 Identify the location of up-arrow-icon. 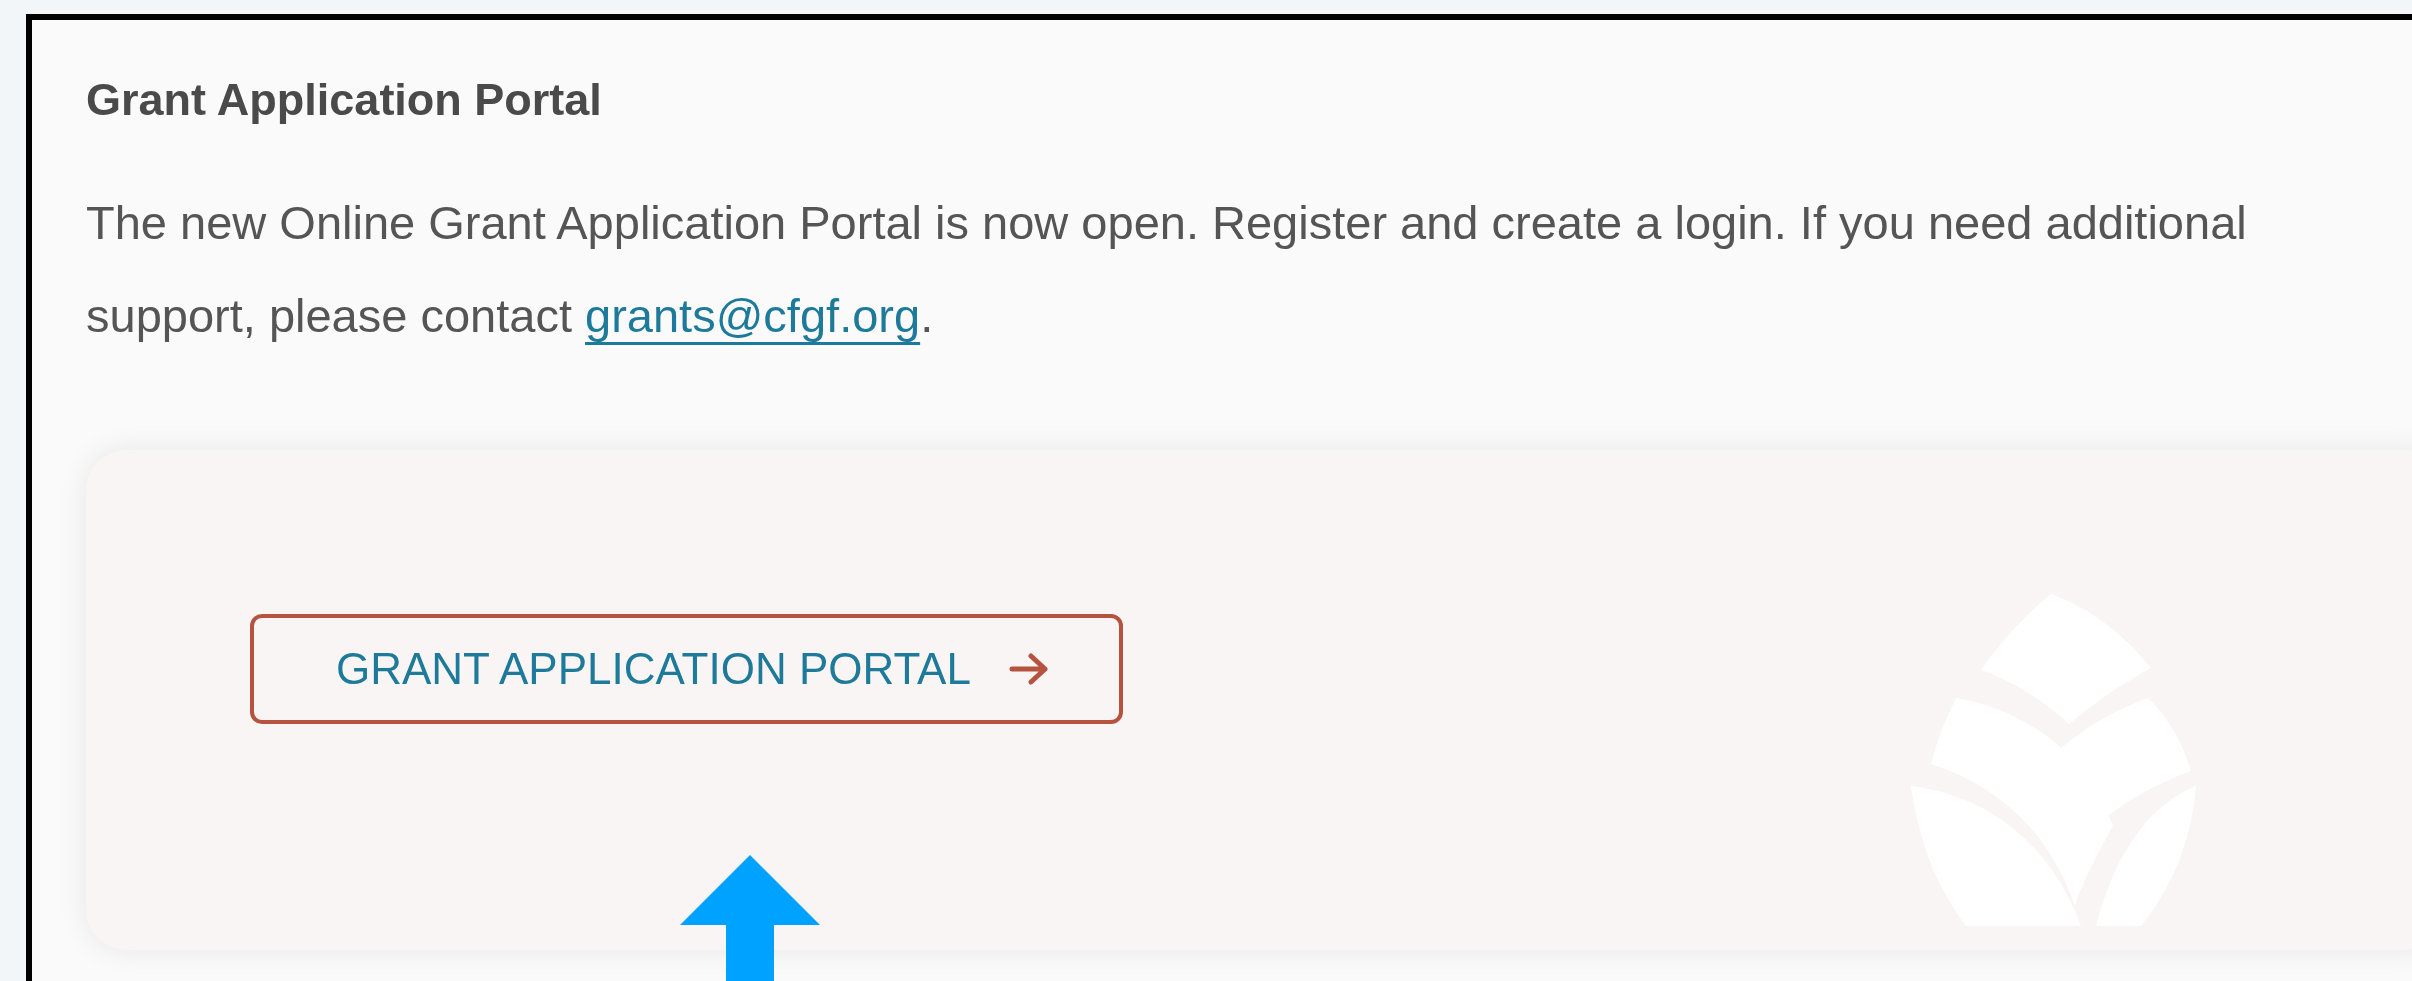
(750, 918).